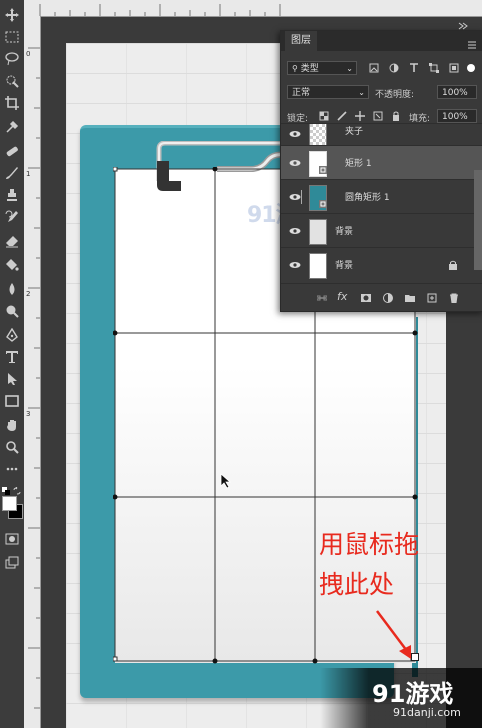 This screenshot has width=482, height=728. I want to click on zoom-tool-icon, so click(12, 447).